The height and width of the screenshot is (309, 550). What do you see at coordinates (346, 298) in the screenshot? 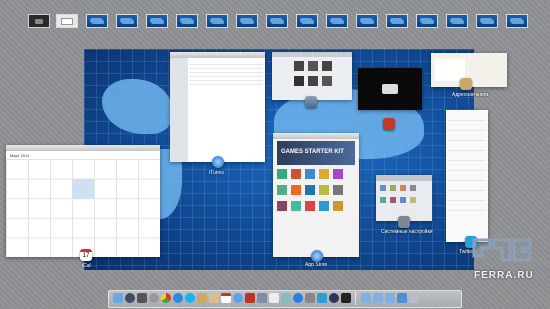
I see `terminal-icon` at bounding box center [346, 298].